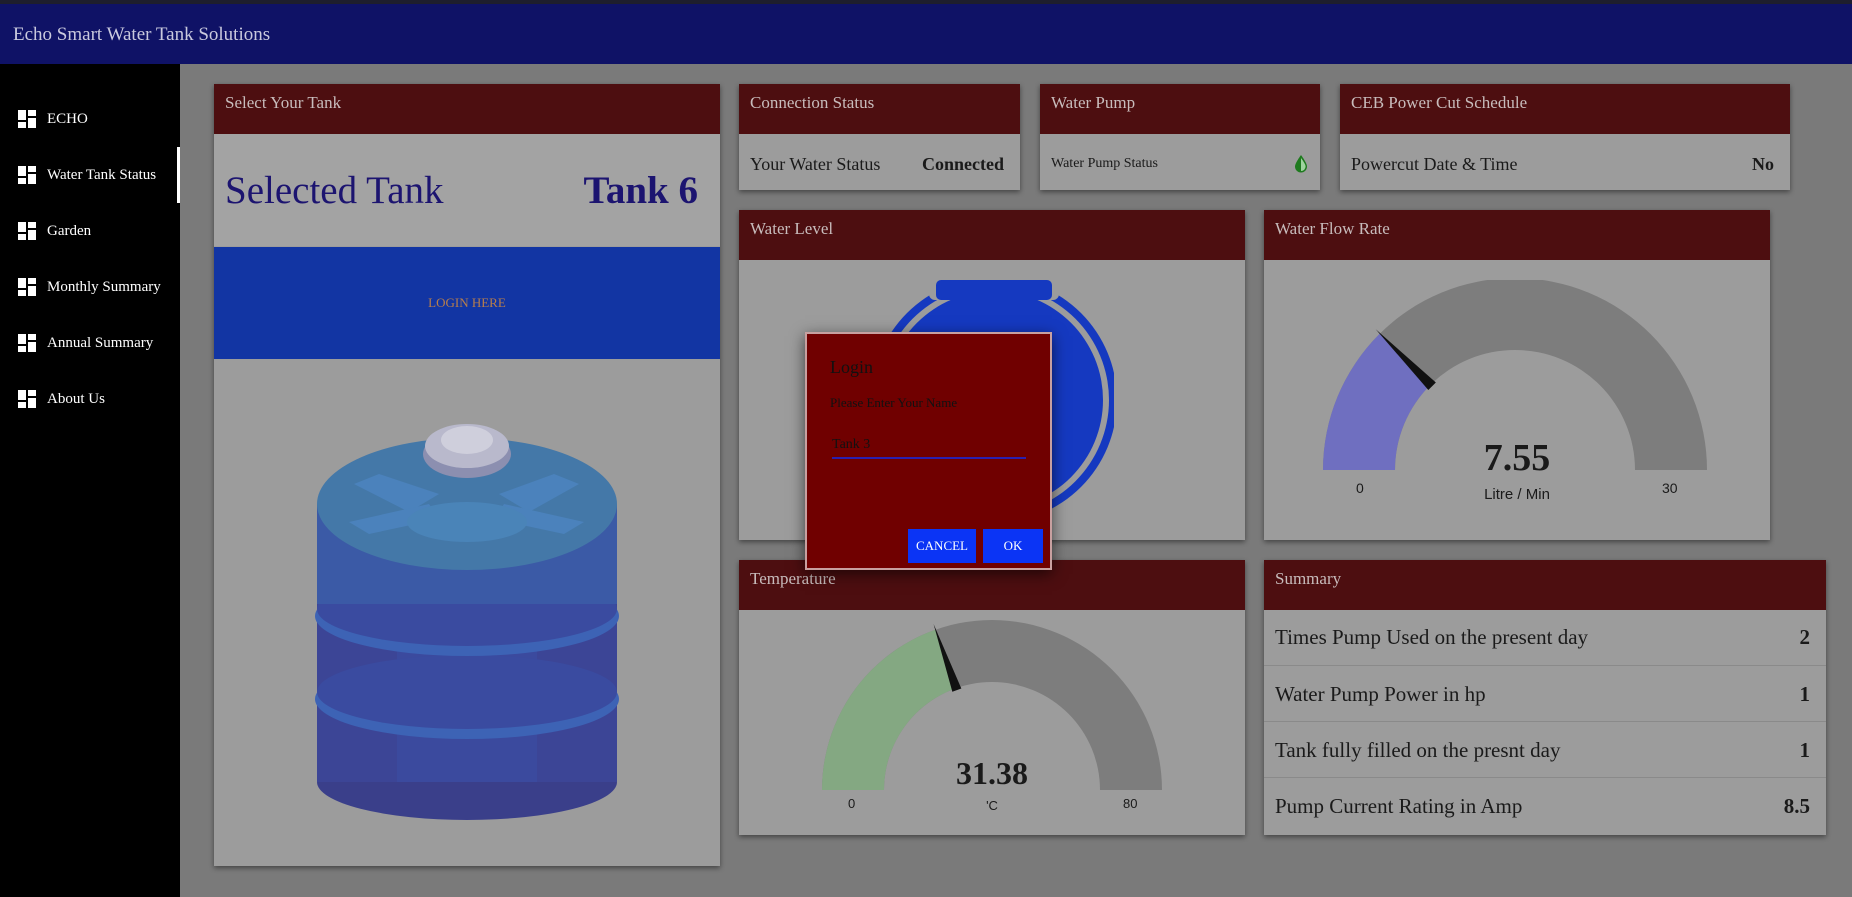 Image resolution: width=1852 pixels, height=897 pixels. What do you see at coordinates (1130, 803) in the screenshot?
I see `temperature-max: 80` at bounding box center [1130, 803].